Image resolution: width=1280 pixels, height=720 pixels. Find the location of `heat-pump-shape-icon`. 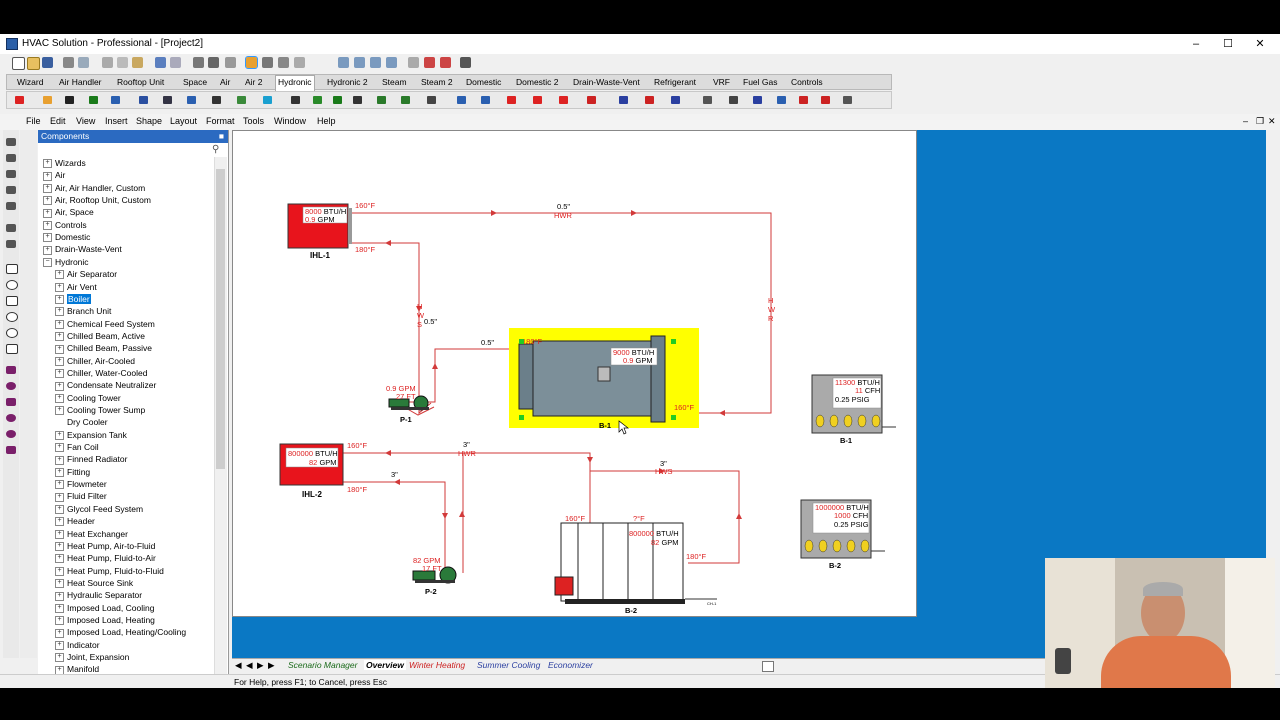

heat-pump-shape-icon is located at coordinates (511, 100).